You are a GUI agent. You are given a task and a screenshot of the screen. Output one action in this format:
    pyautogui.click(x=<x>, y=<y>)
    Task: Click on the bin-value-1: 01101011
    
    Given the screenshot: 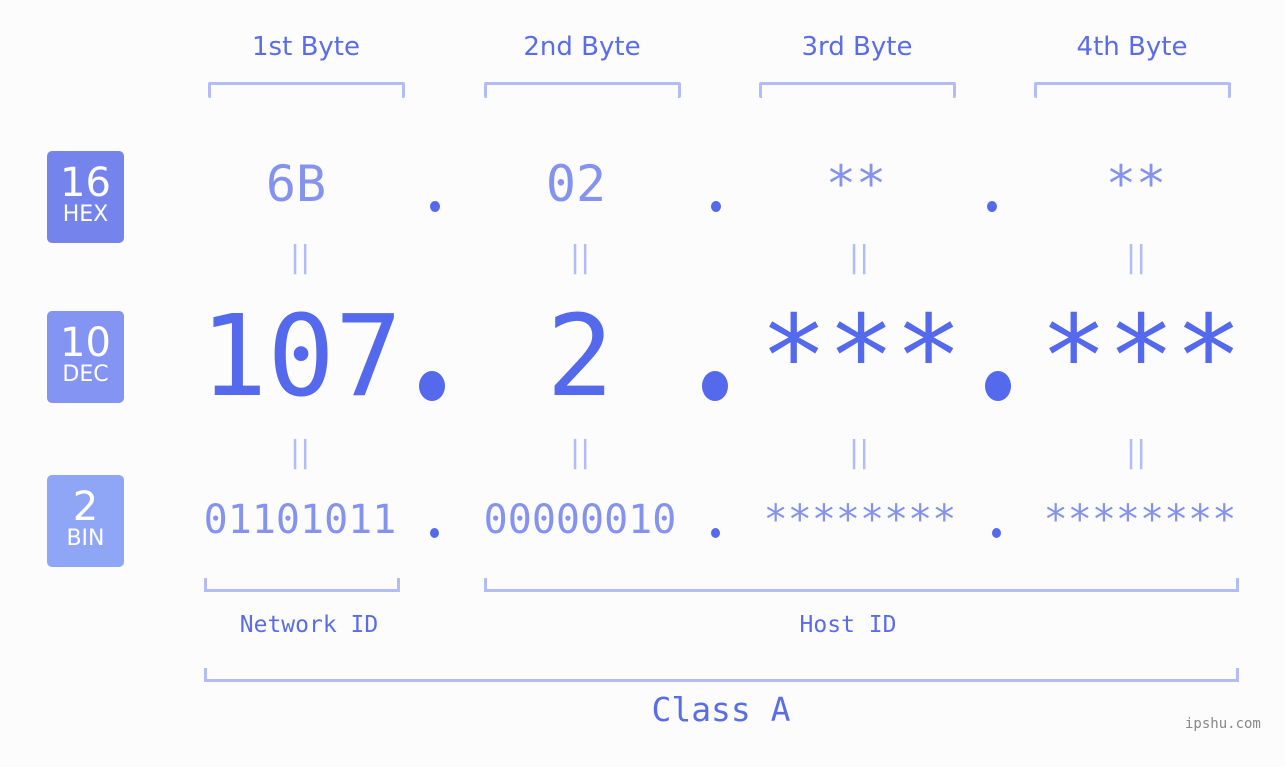 What is the action you would take?
    pyautogui.click(x=300, y=520)
    